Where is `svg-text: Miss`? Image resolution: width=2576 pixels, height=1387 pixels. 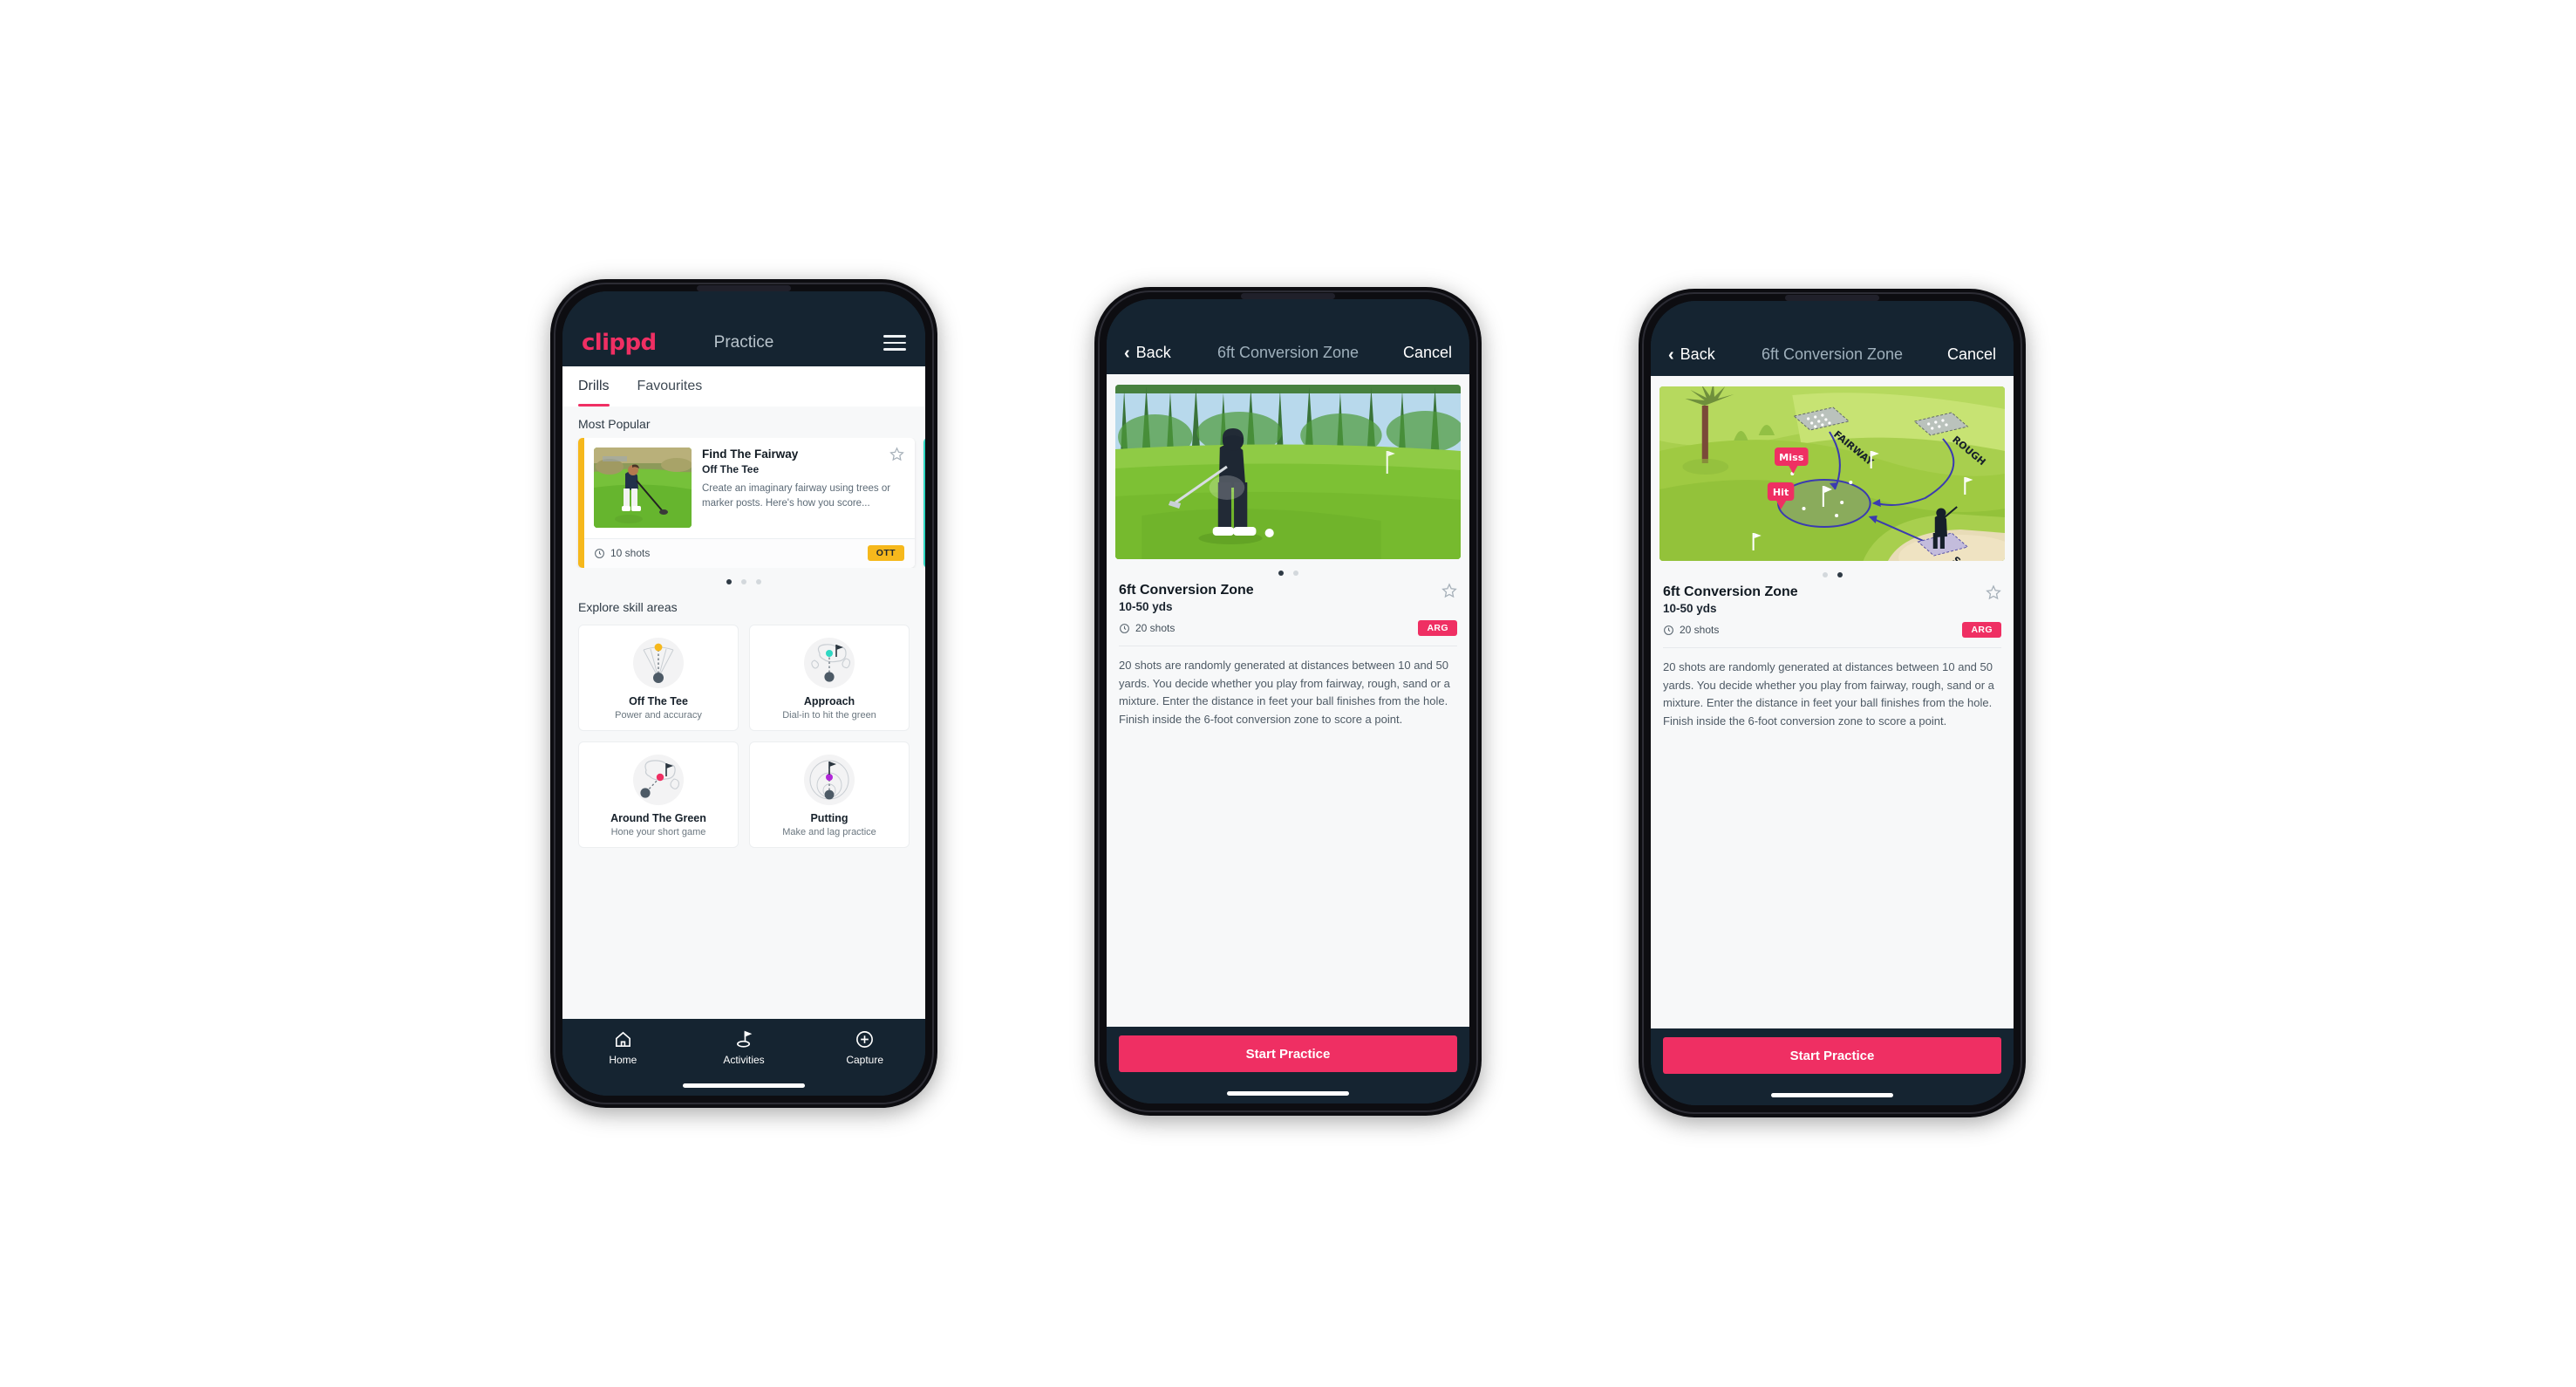 svg-text: Miss is located at coordinates (1791, 458).